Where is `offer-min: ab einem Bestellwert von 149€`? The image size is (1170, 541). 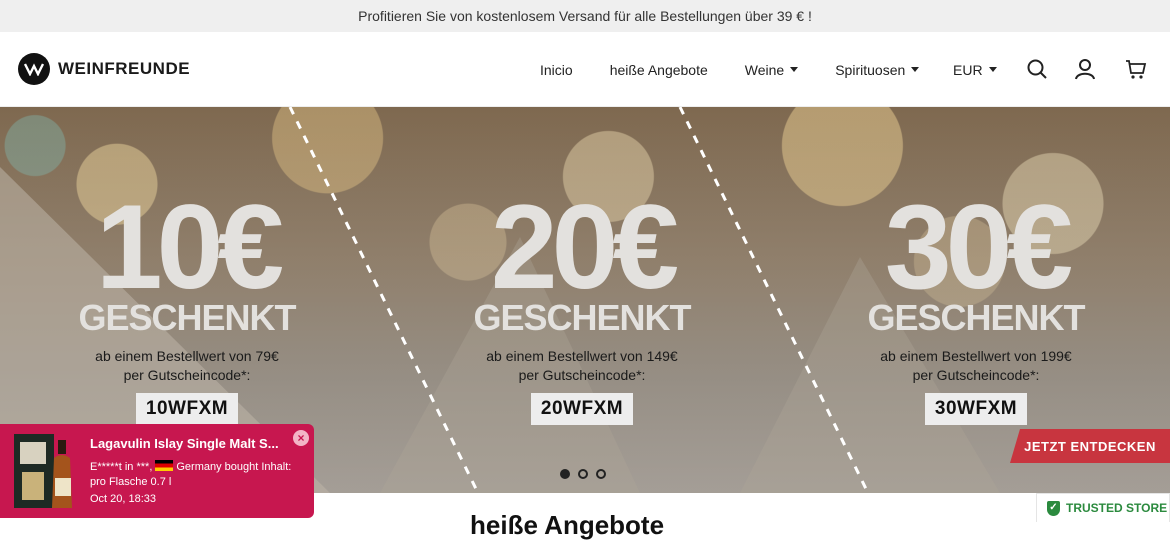 offer-min: ab einem Bestellwert von 149€ is located at coordinates (582, 356).